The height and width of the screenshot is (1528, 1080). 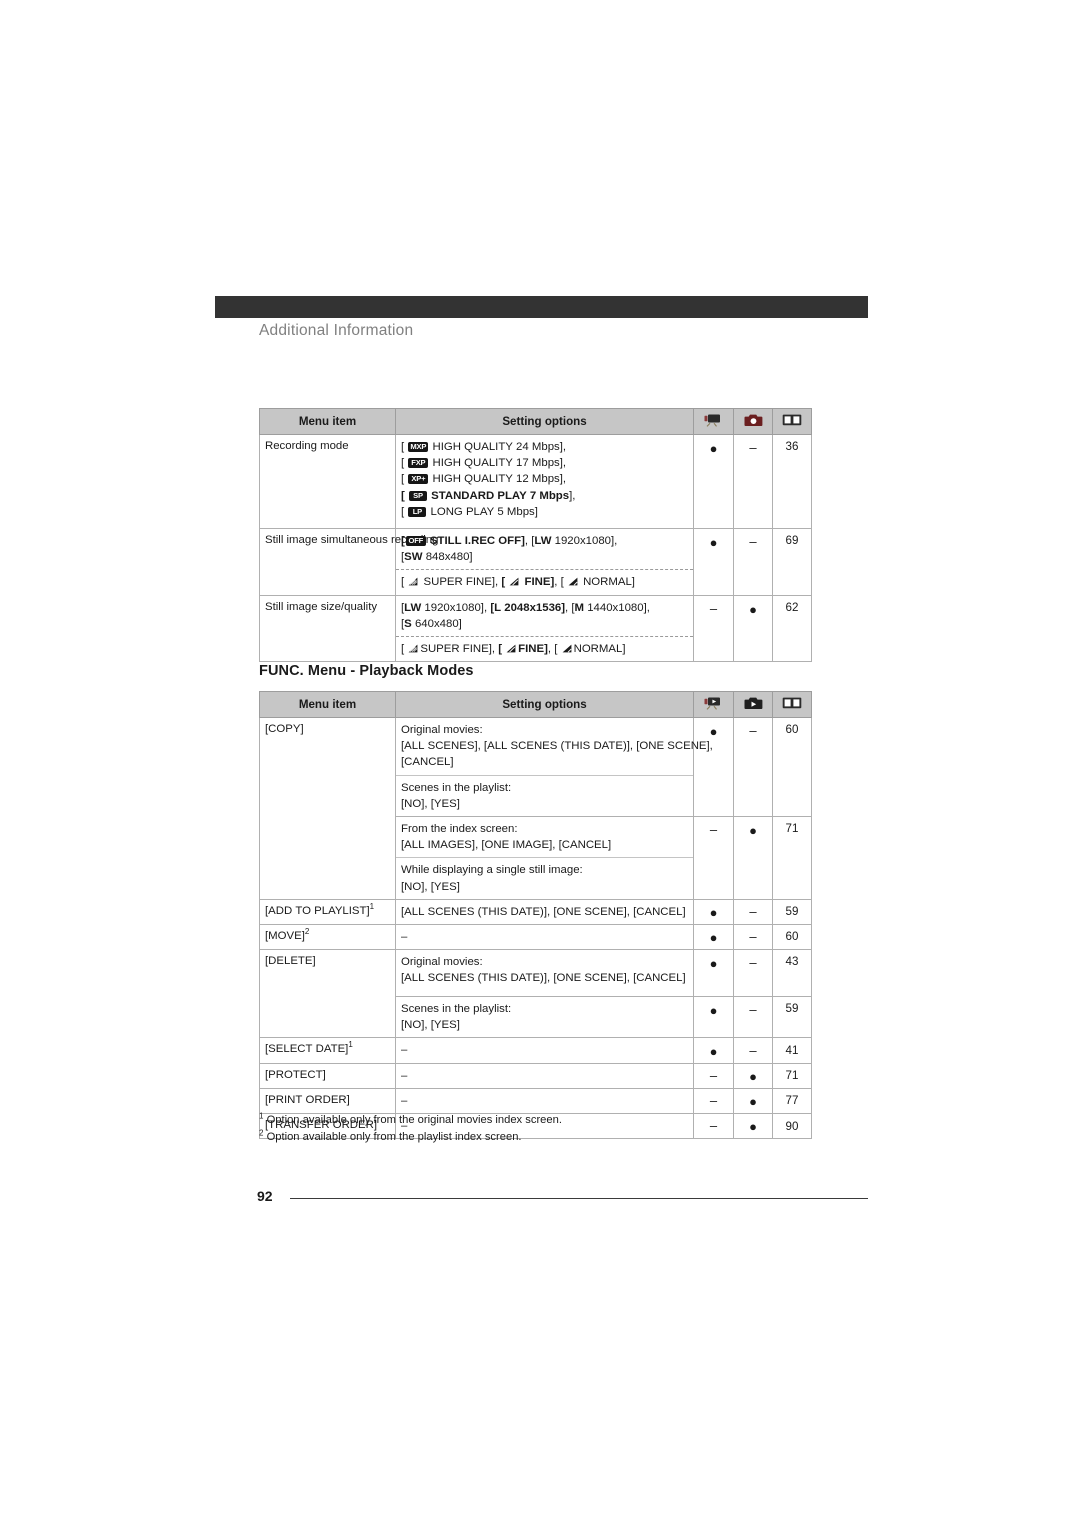 I want to click on camcorder-playback-icon, so click(x=713, y=704).